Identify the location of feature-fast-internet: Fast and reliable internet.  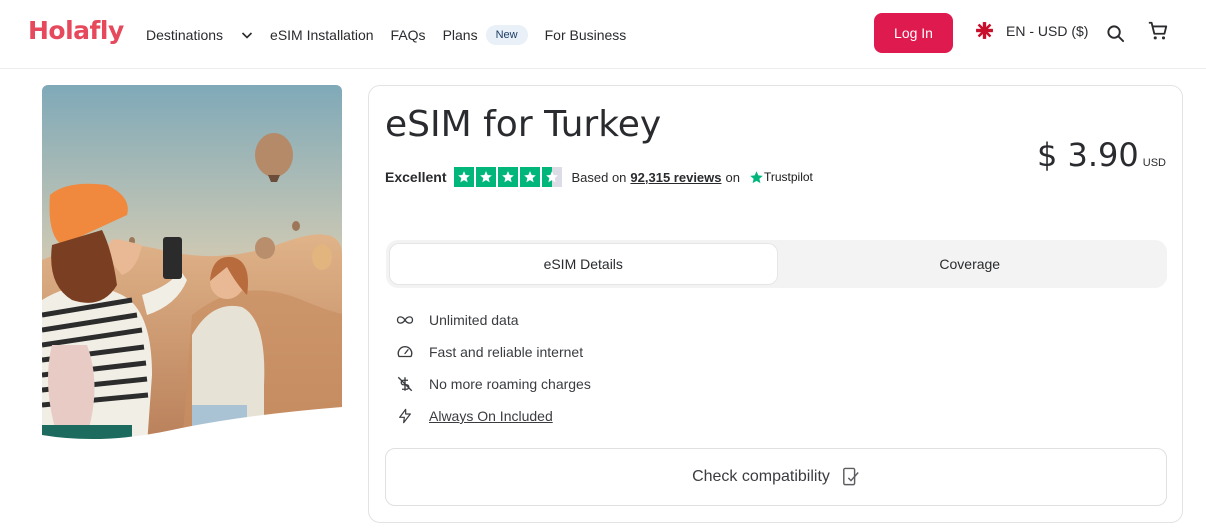
(493, 352).